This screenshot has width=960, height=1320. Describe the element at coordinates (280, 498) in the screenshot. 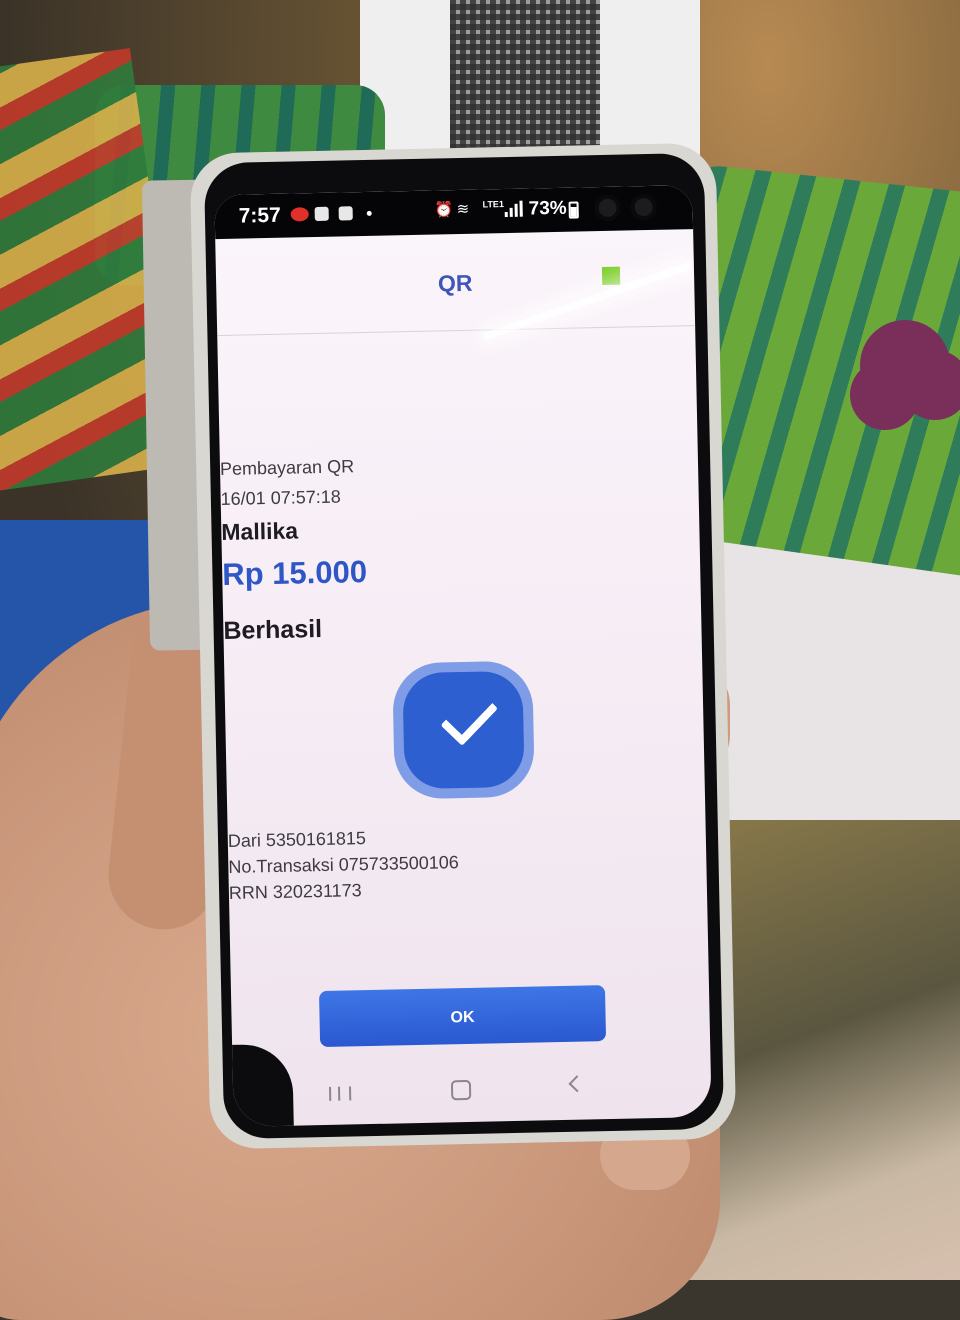

I see `payment-datetime: 16/01 07:57:18` at that location.